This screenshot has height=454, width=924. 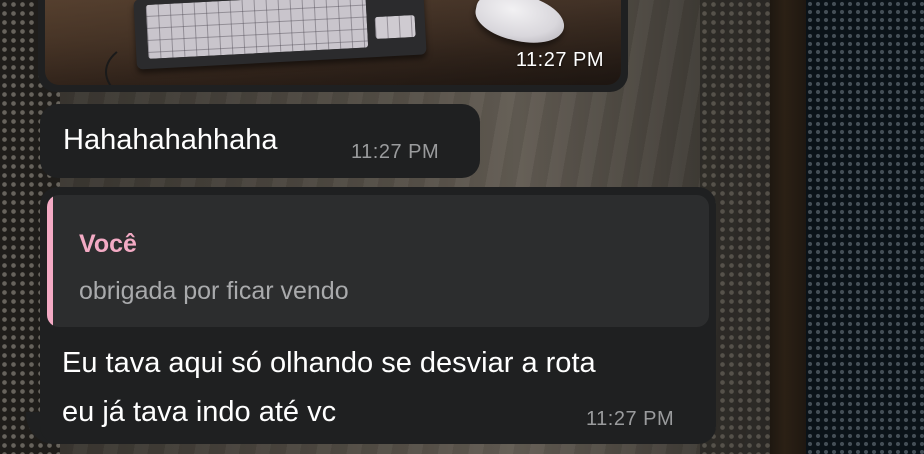 I want to click on quoted-message-author: Você, so click(x=108, y=244).